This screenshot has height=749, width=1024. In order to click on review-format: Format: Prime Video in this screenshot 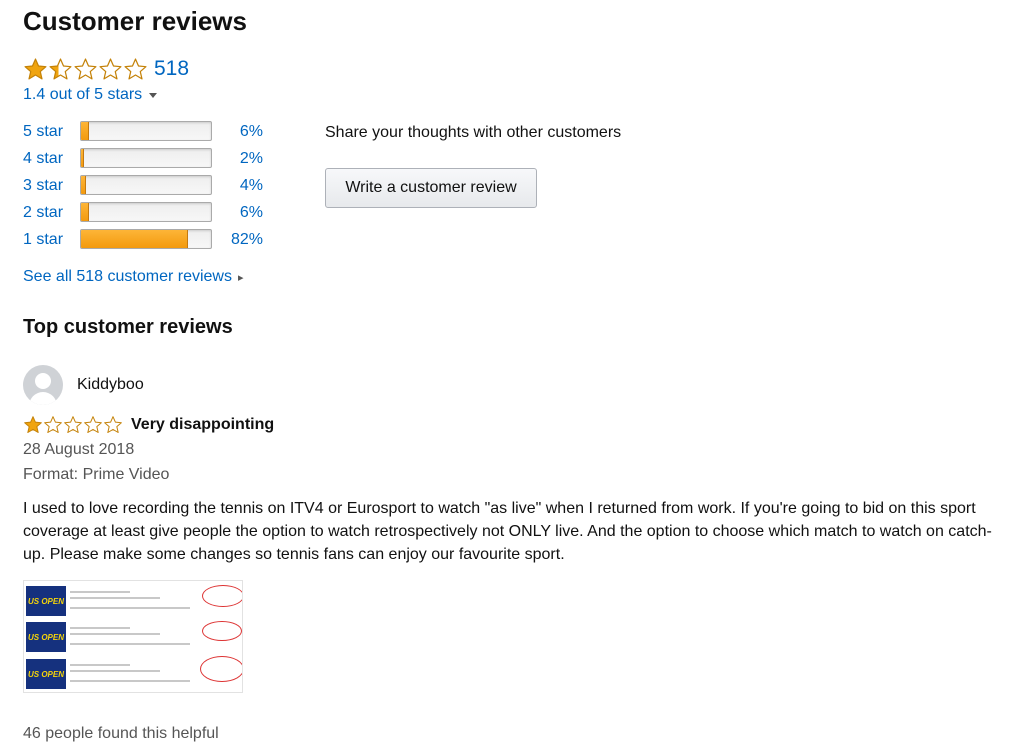, I will do `click(96, 474)`.